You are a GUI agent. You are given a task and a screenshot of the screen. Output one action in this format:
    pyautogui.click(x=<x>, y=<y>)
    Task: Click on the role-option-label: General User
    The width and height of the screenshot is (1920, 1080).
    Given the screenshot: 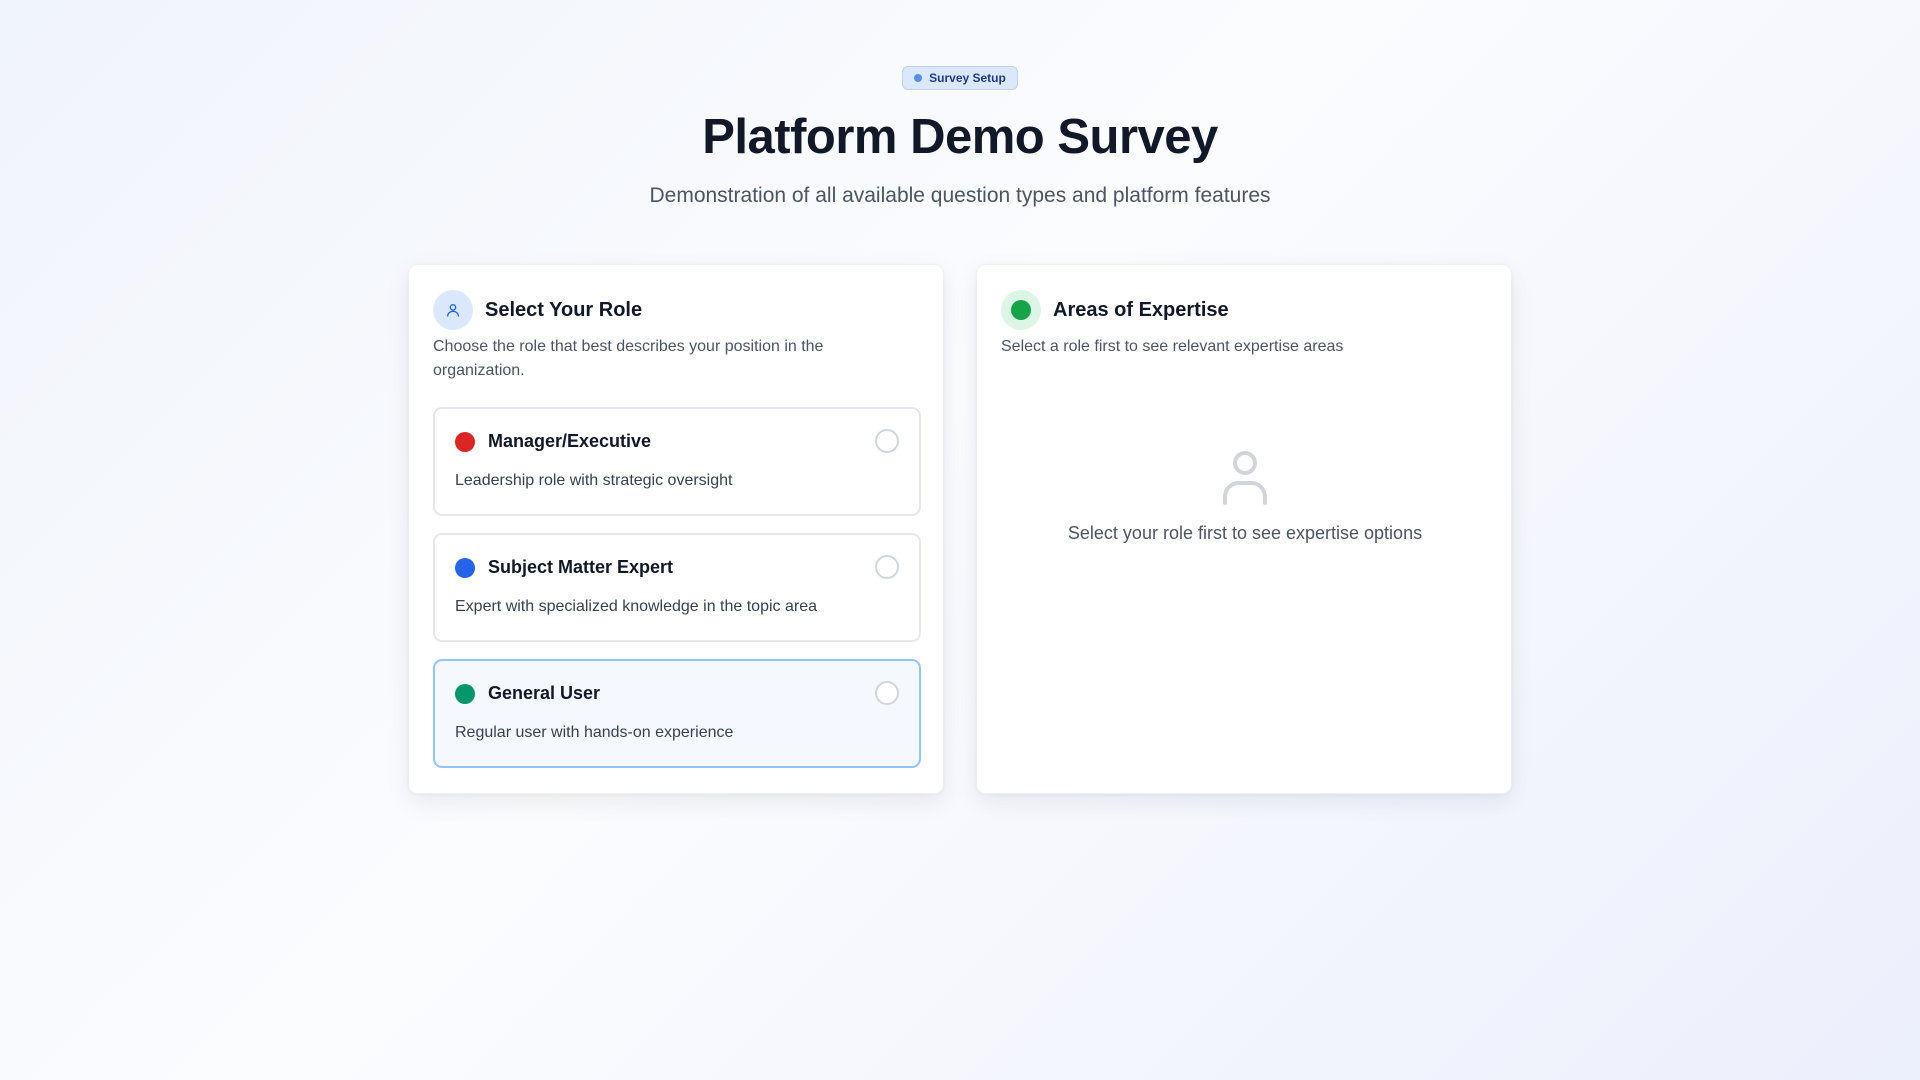 What is the action you would take?
    pyautogui.click(x=544, y=693)
    